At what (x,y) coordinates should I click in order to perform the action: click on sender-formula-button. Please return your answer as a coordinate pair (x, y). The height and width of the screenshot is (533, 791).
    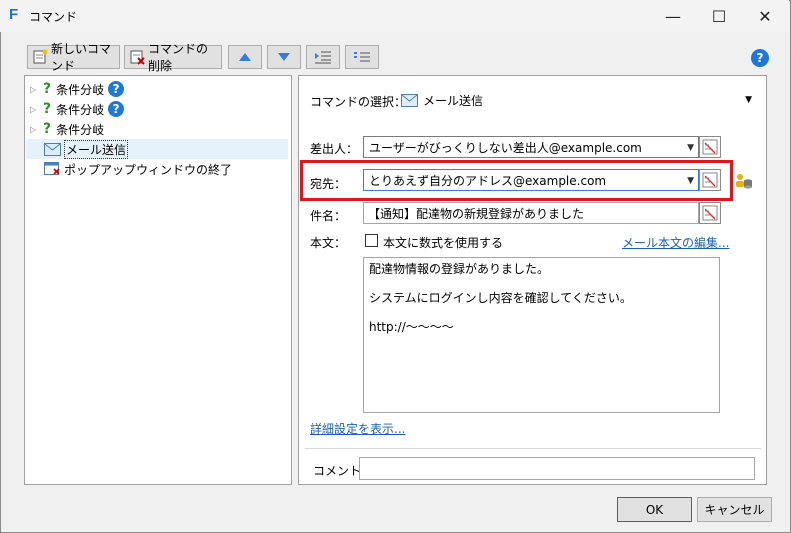
    Looking at the image, I should click on (710, 147).